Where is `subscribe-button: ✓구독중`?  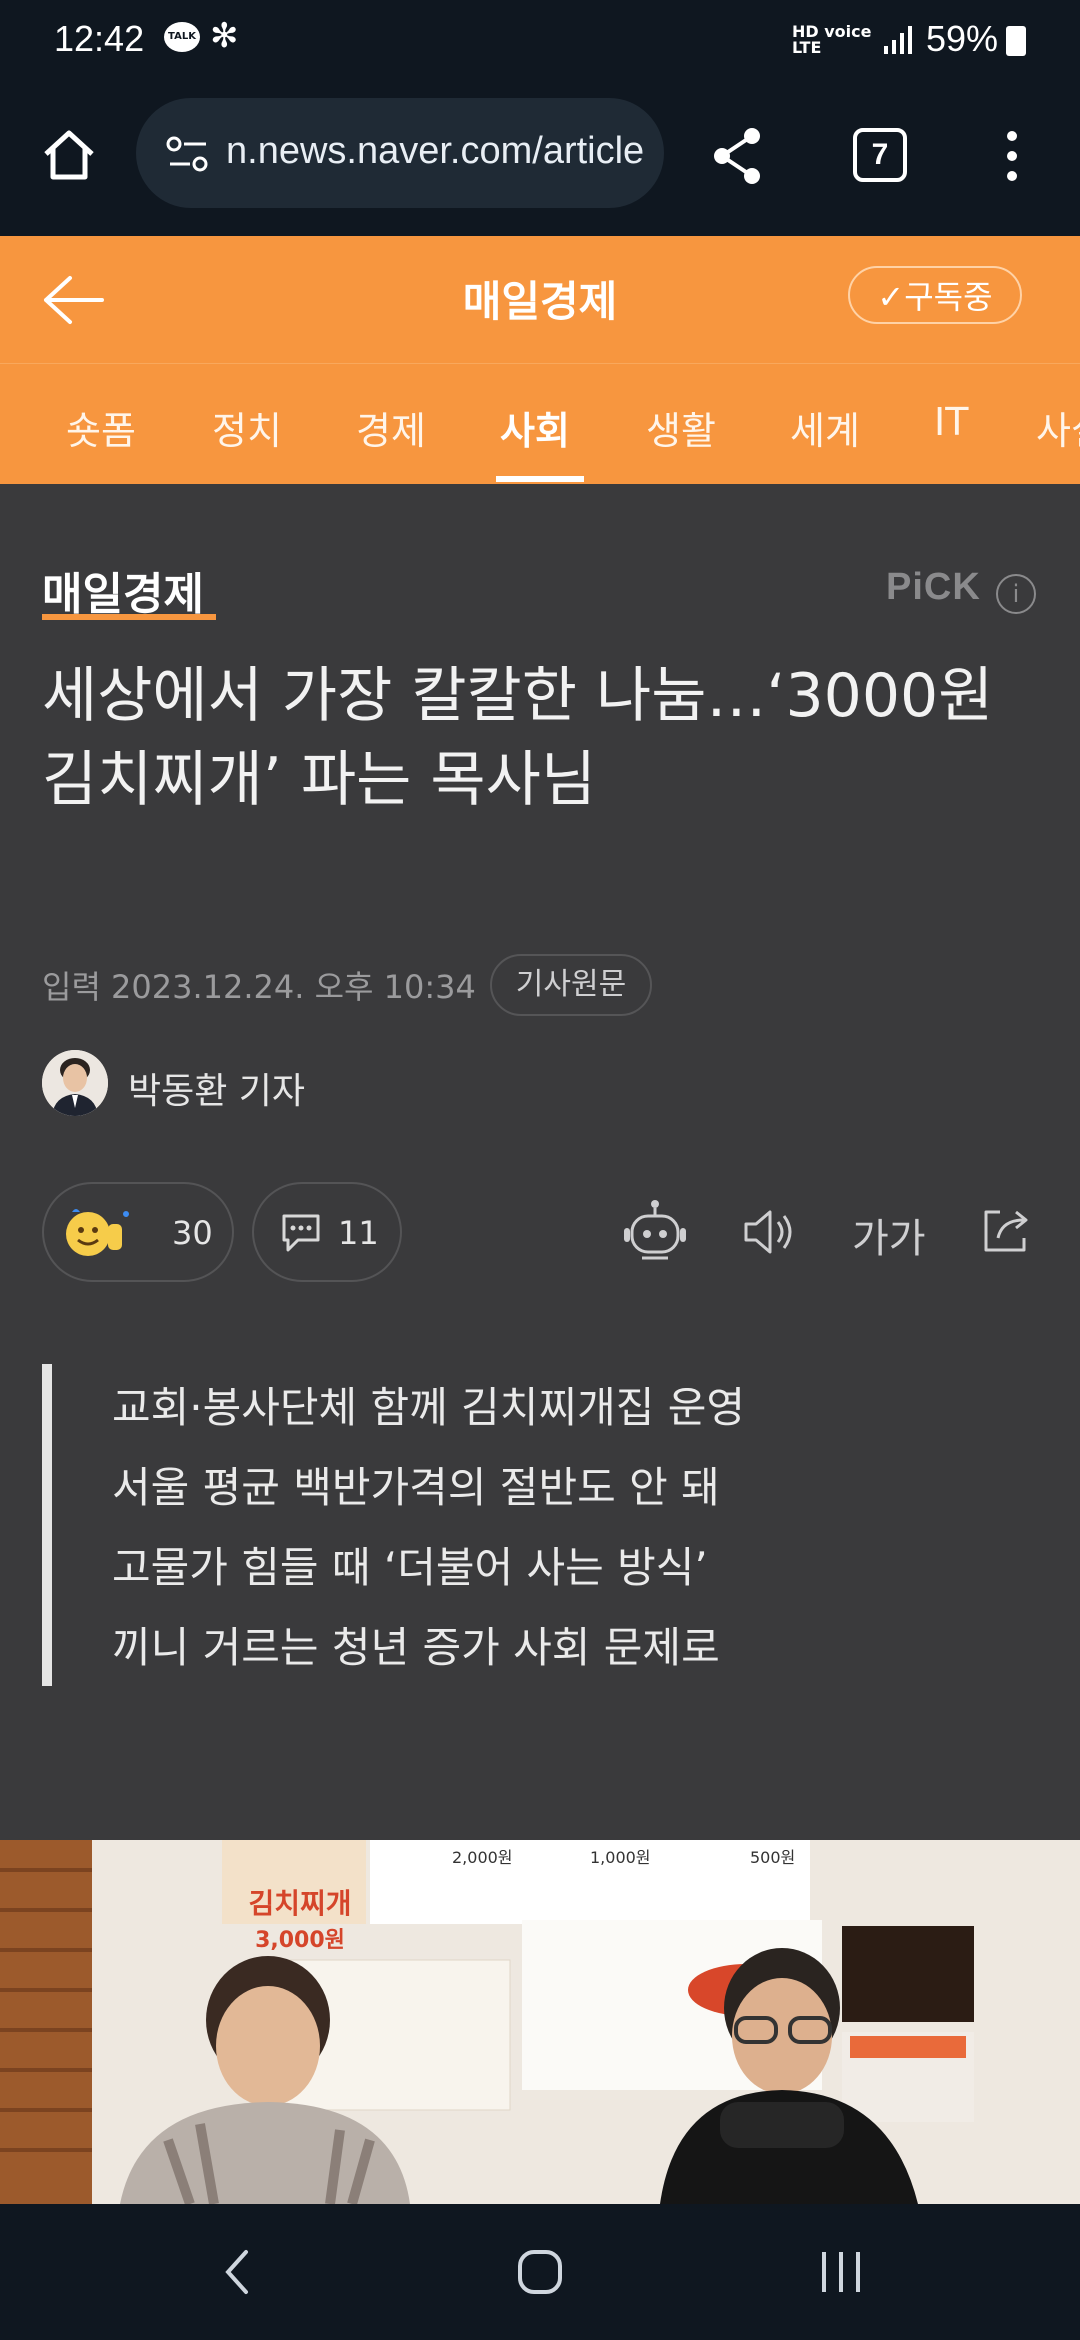
subscribe-button: ✓구독중 is located at coordinates (935, 295).